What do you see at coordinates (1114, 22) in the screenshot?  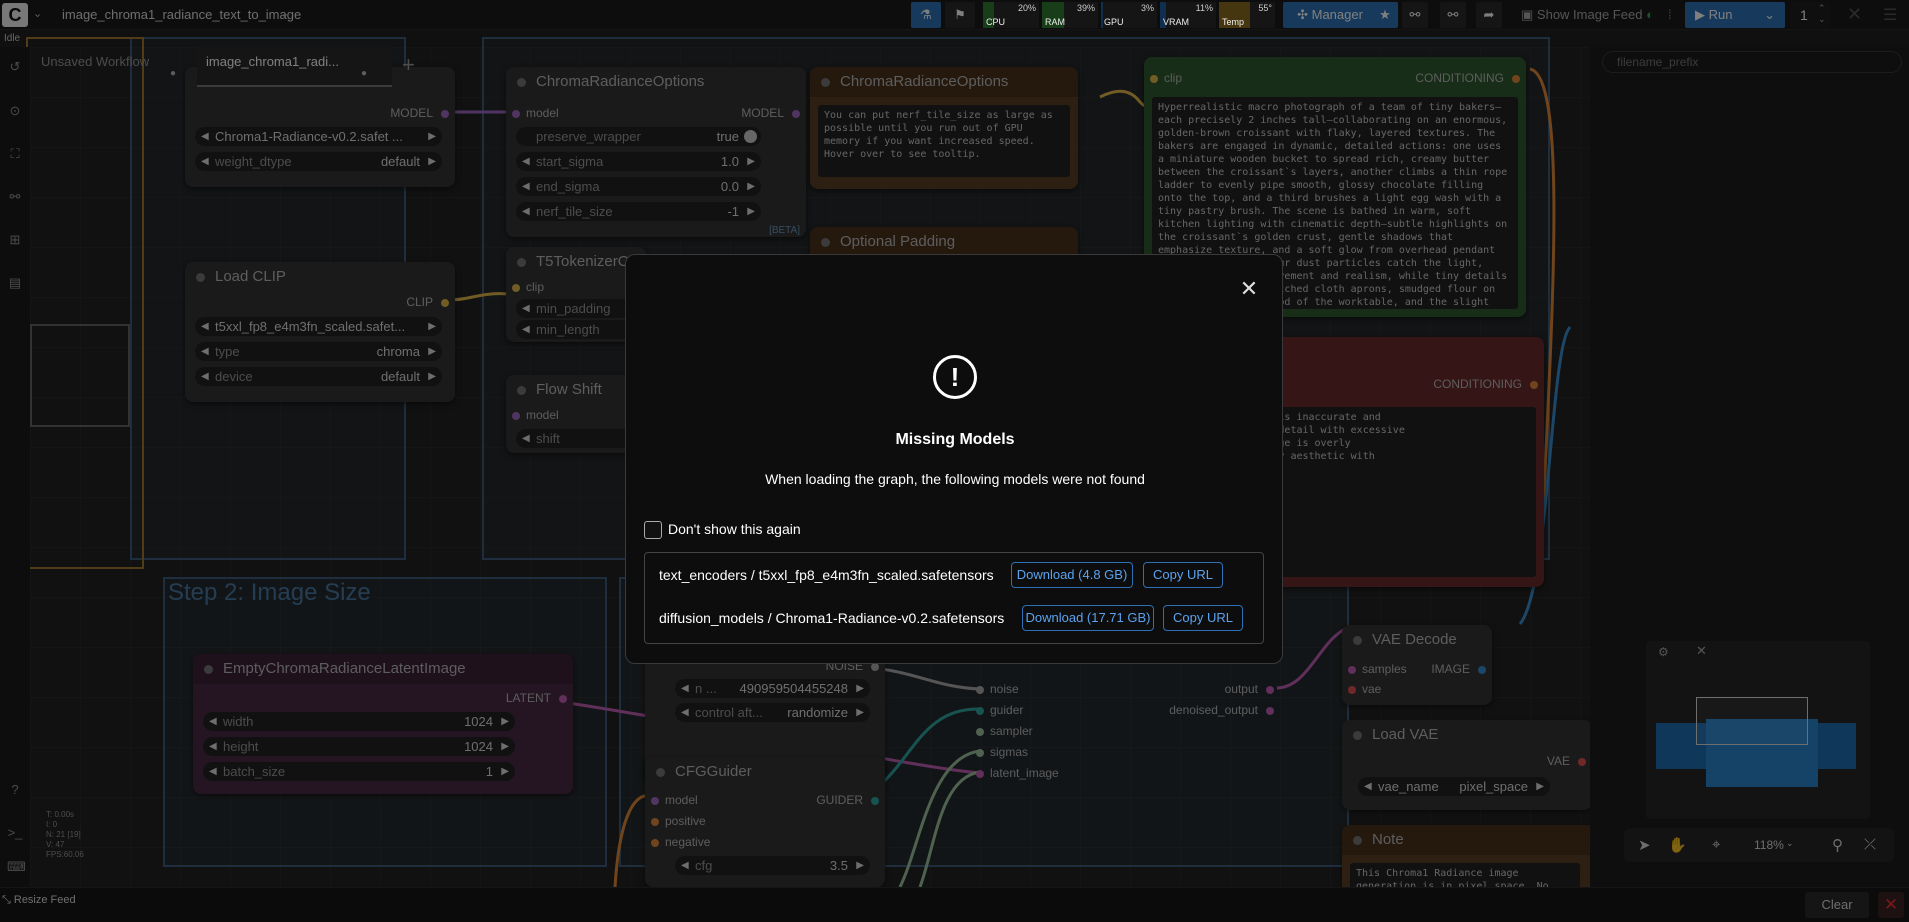 I see `gpu-label: GPU` at bounding box center [1114, 22].